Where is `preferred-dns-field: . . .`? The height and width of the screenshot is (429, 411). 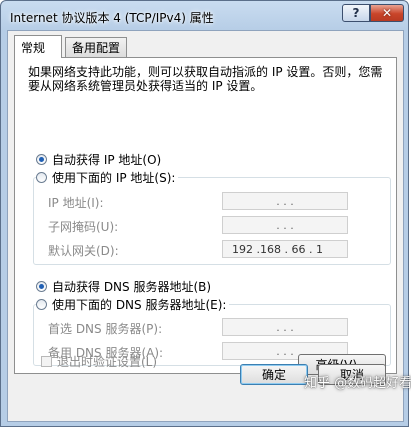 preferred-dns-field: . . . is located at coordinates (285, 327).